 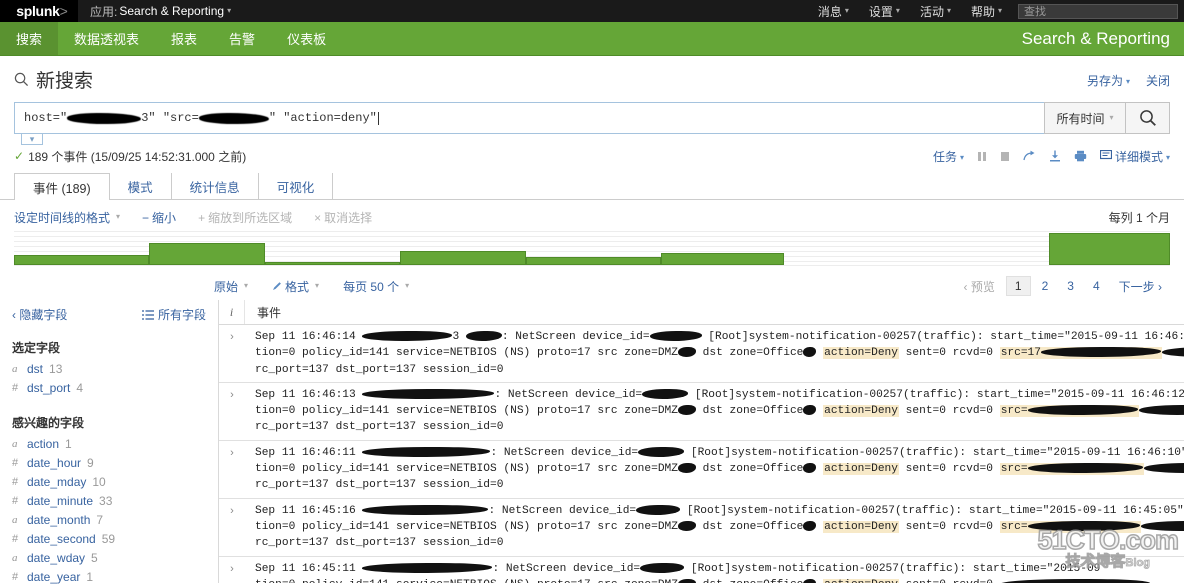 What do you see at coordinates (1096, 286) in the screenshot?
I see `pagination-page-4: 4` at bounding box center [1096, 286].